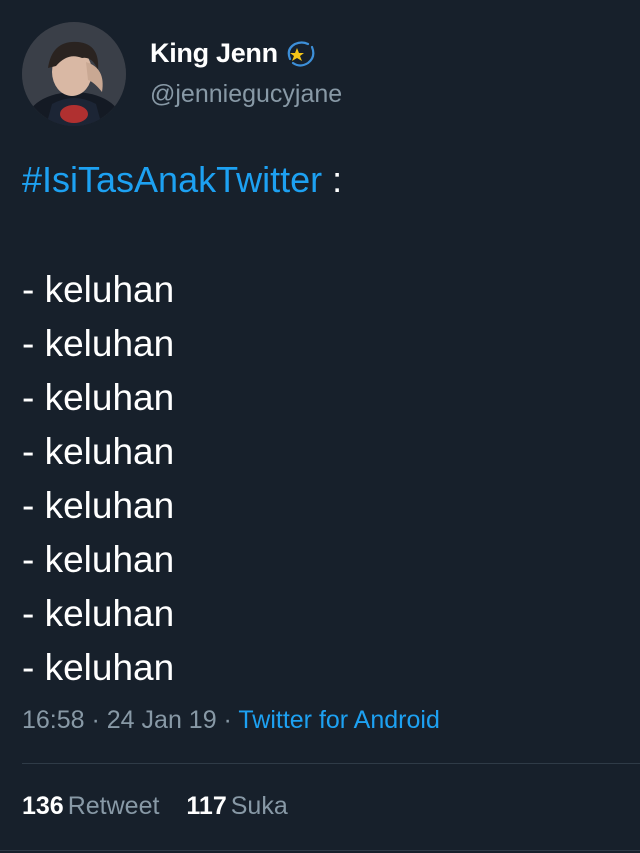 The image size is (640, 853). I want to click on likes-stat: 117 Suka, so click(236, 806).